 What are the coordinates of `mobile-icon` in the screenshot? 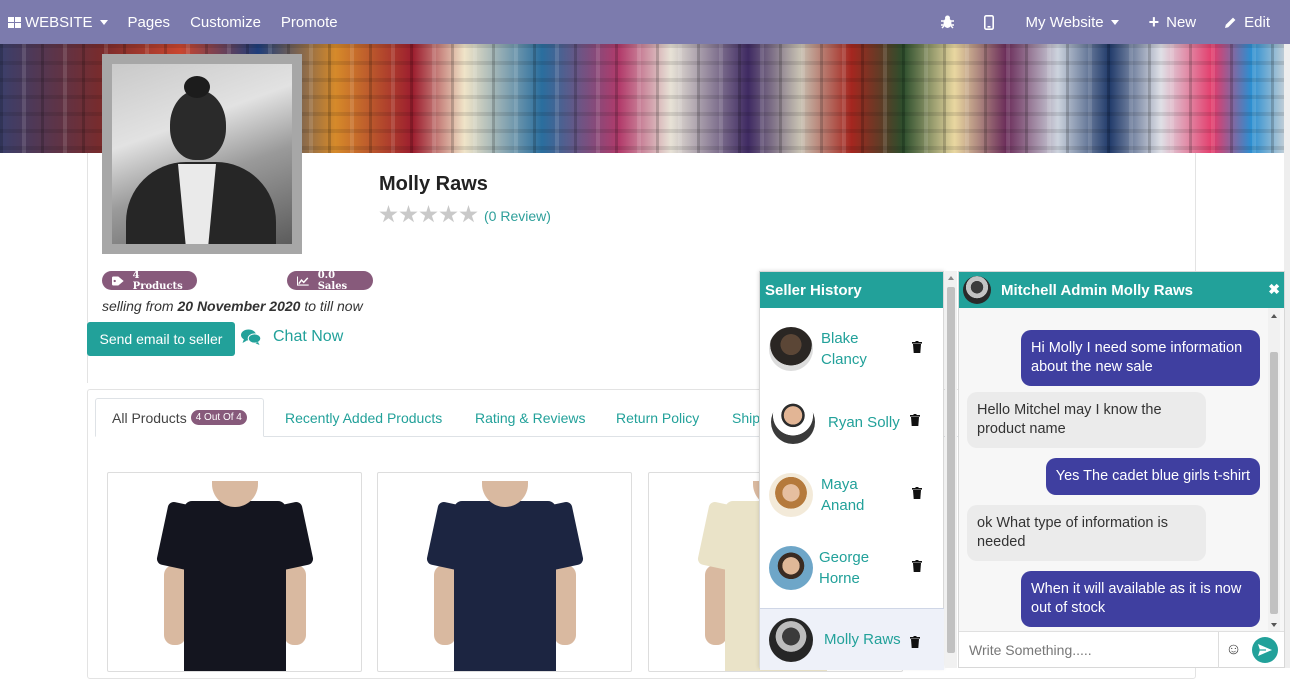 It's located at (988, 22).